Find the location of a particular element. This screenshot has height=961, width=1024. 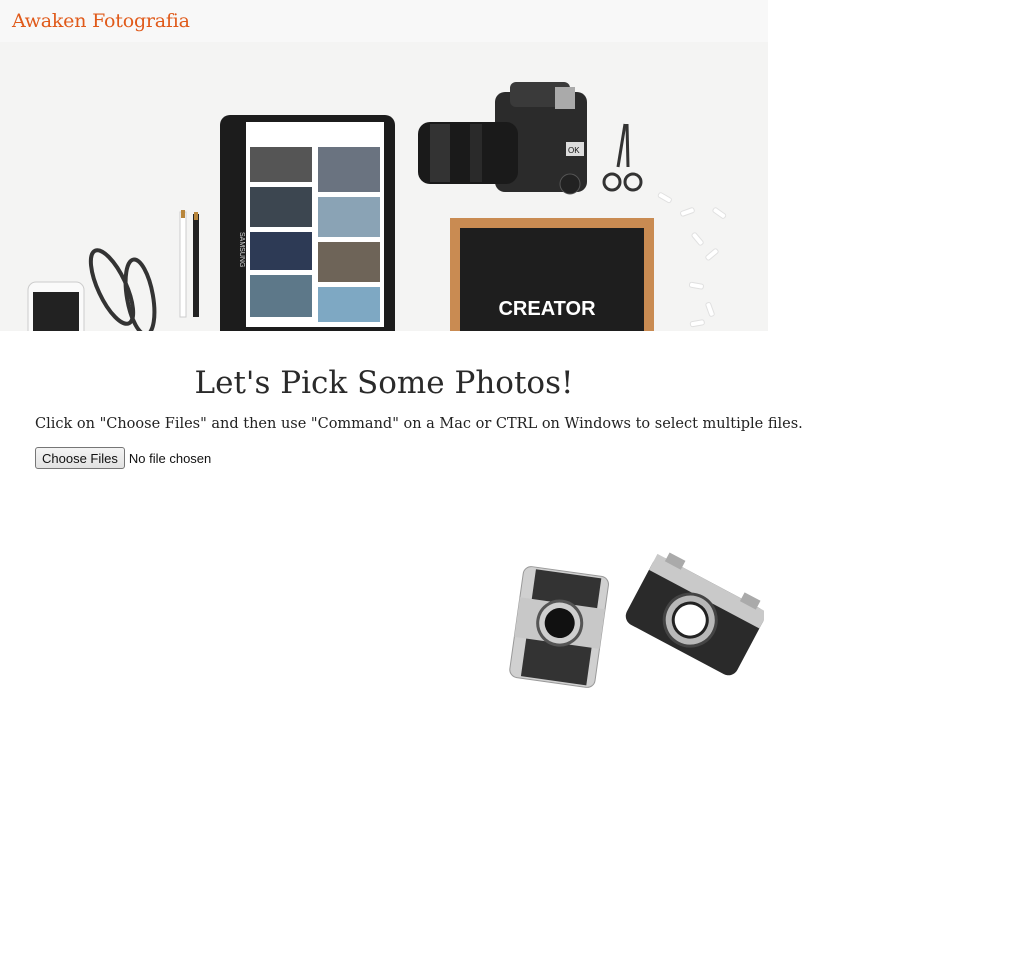

page-title: Let's Pick Some Photos! is located at coordinates (384, 383).